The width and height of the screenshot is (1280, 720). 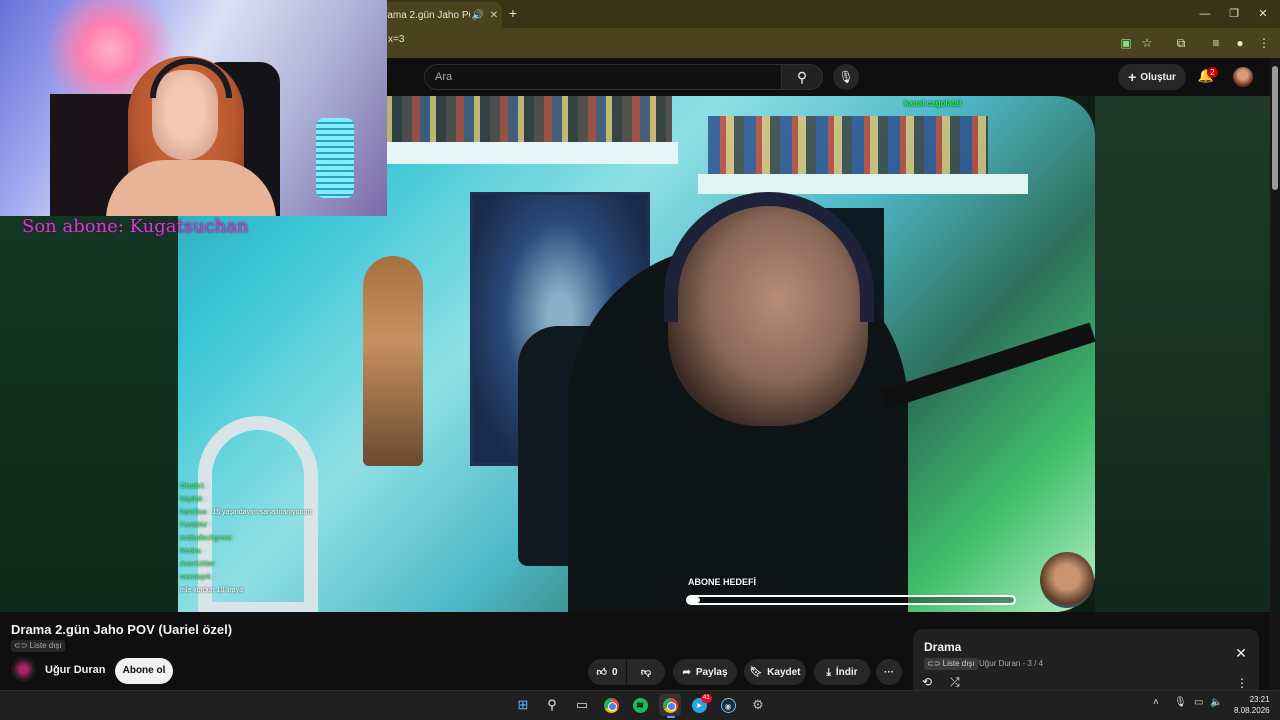 I want to click on settings-gear-icon: ⚙, so click(x=758, y=705).